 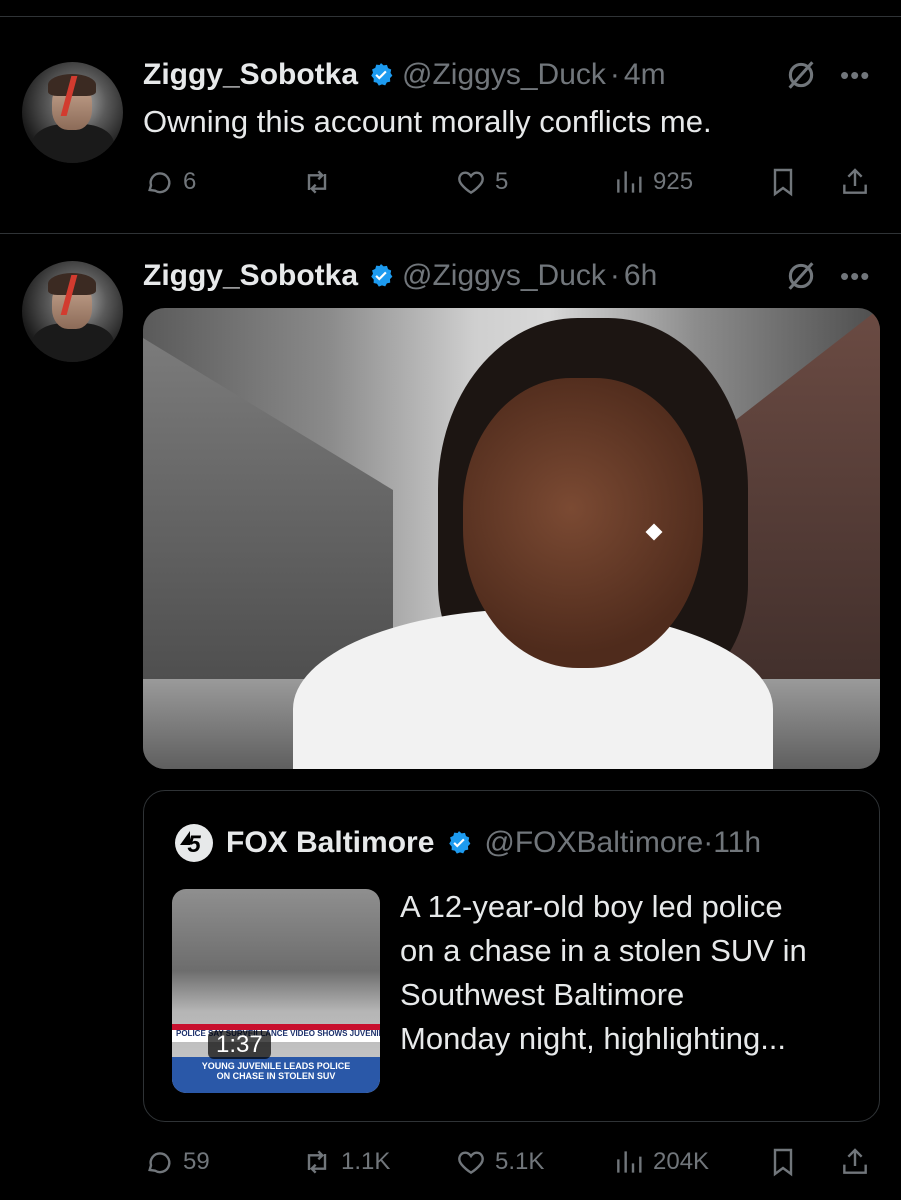 I want to click on reply-button: 6, so click(x=169, y=182).